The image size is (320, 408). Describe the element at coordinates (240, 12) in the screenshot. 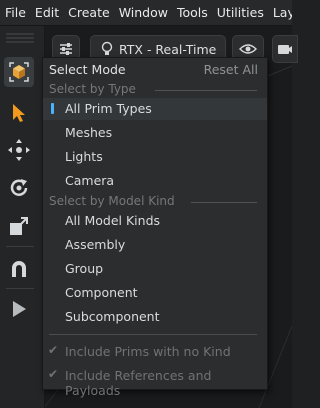

I see `menu-utilities: Utilities` at that location.